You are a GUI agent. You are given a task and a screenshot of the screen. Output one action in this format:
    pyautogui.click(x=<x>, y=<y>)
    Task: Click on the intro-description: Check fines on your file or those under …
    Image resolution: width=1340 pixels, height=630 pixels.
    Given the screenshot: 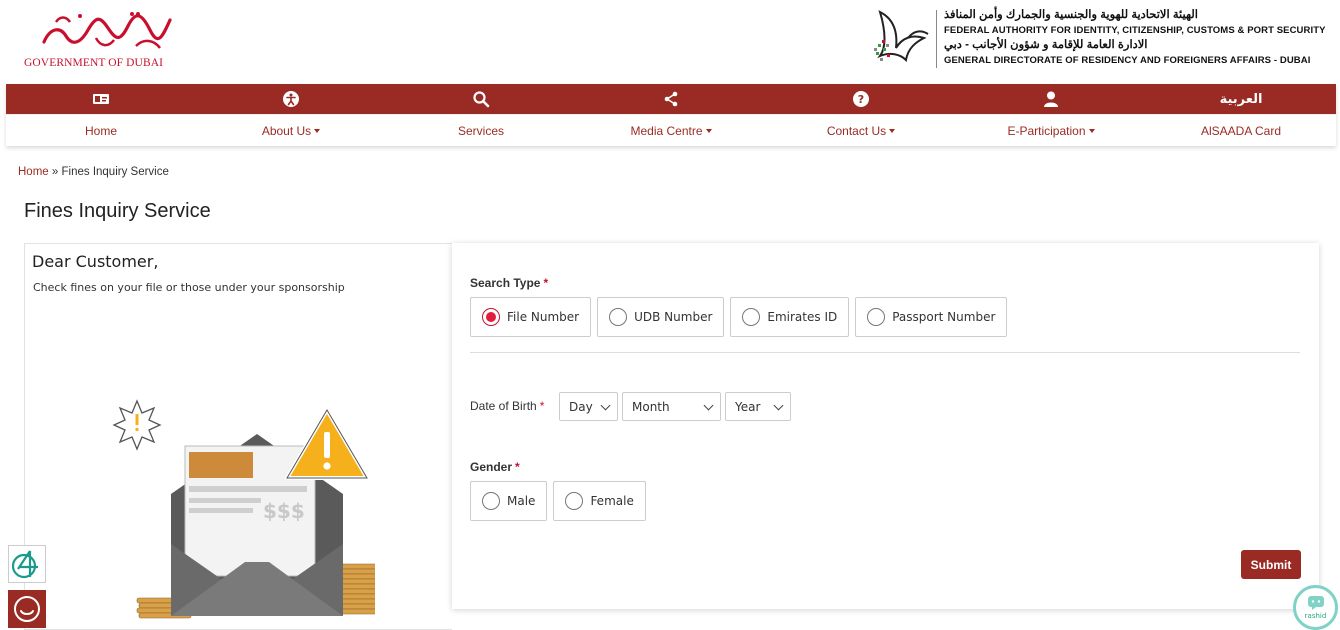 What is the action you would take?
    pyautogui.click(x=189, y=287)
    